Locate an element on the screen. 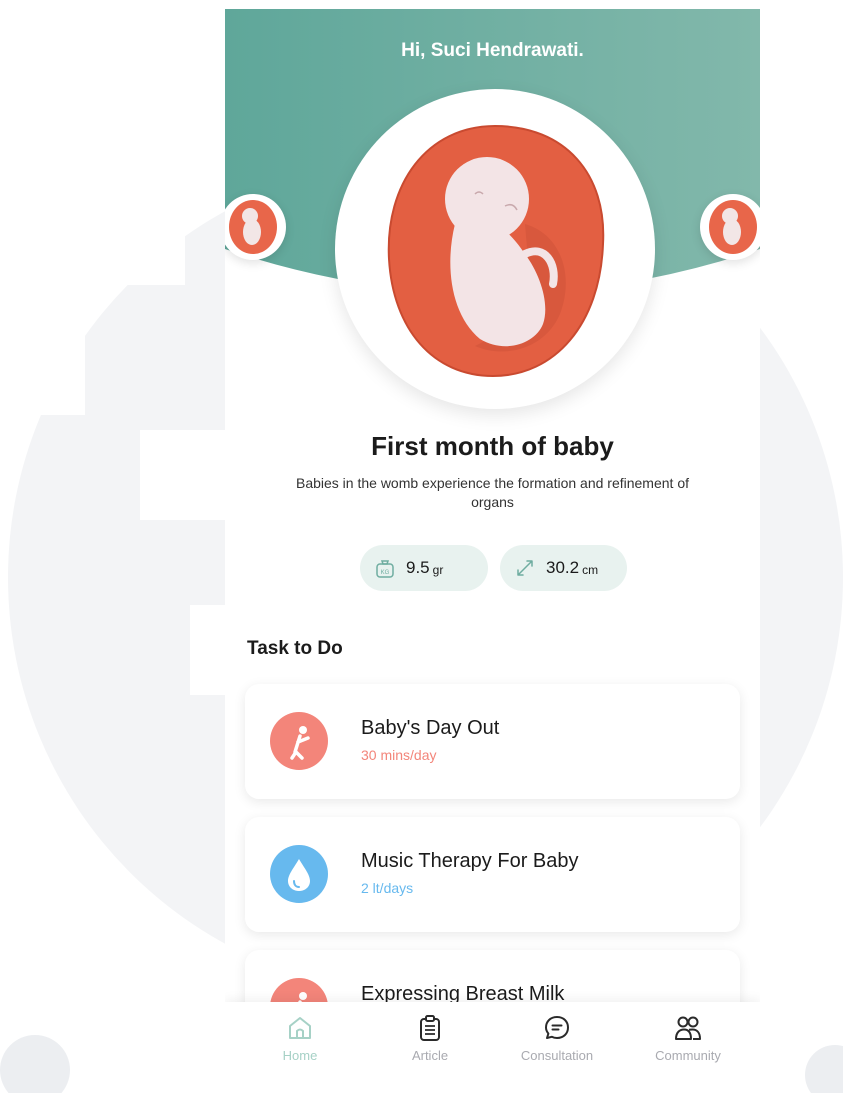 The width and height of the screenshot is (843, 1093). length-unit: cm is located at coordinates (590, 570).